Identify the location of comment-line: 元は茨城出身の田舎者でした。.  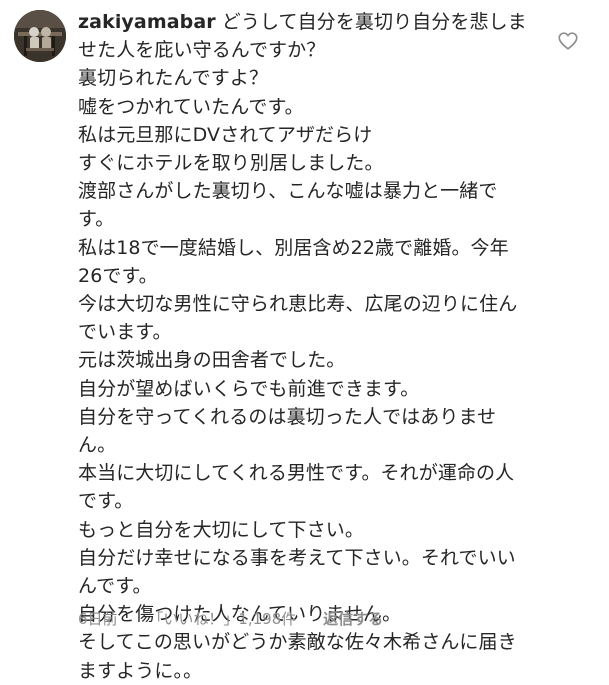
(212, 360).